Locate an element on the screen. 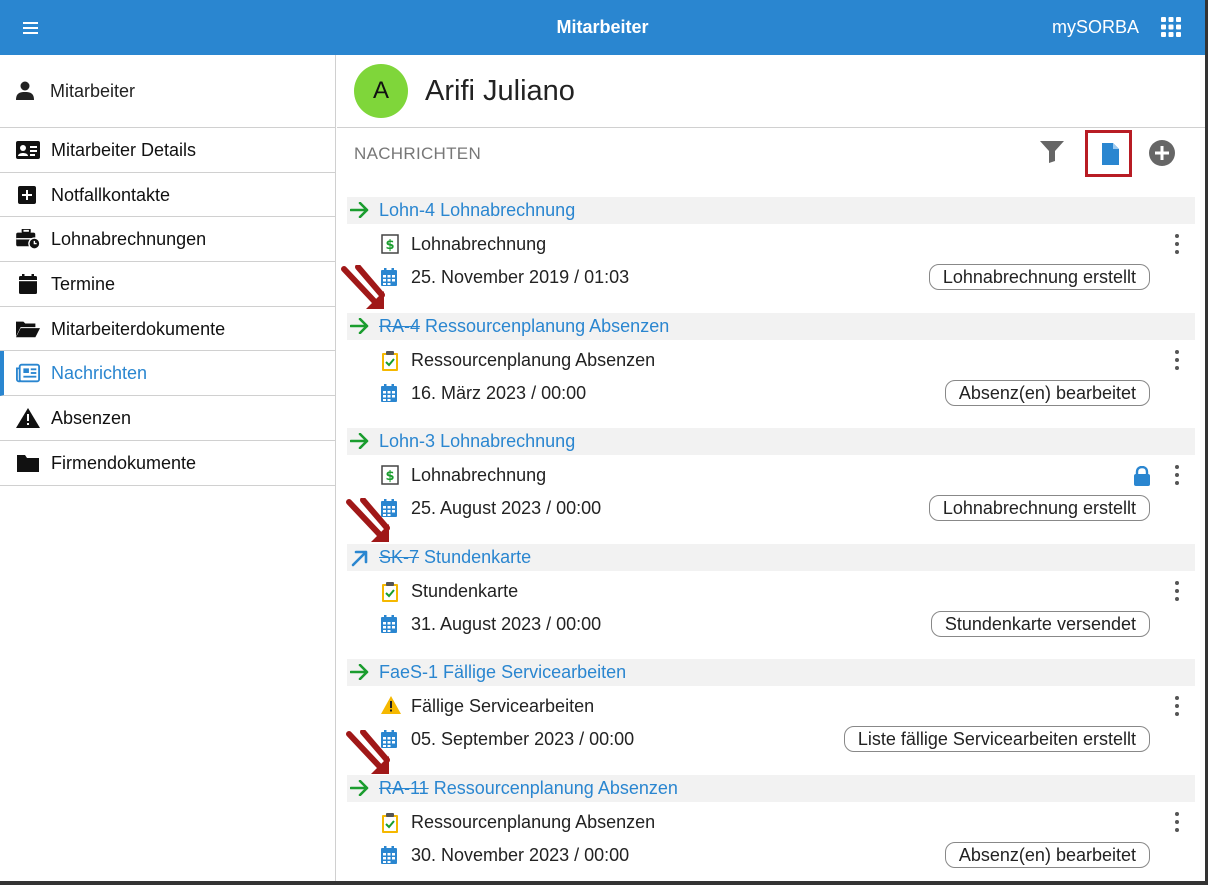 Image resolution: width=1208 pixels, height=885 pixels. sidebar-item-label: Termine is located at coordinates (83, 284).